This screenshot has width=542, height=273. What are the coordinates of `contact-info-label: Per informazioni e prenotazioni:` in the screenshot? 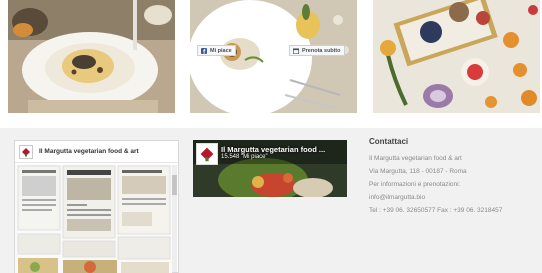 It's located at (415, 184).